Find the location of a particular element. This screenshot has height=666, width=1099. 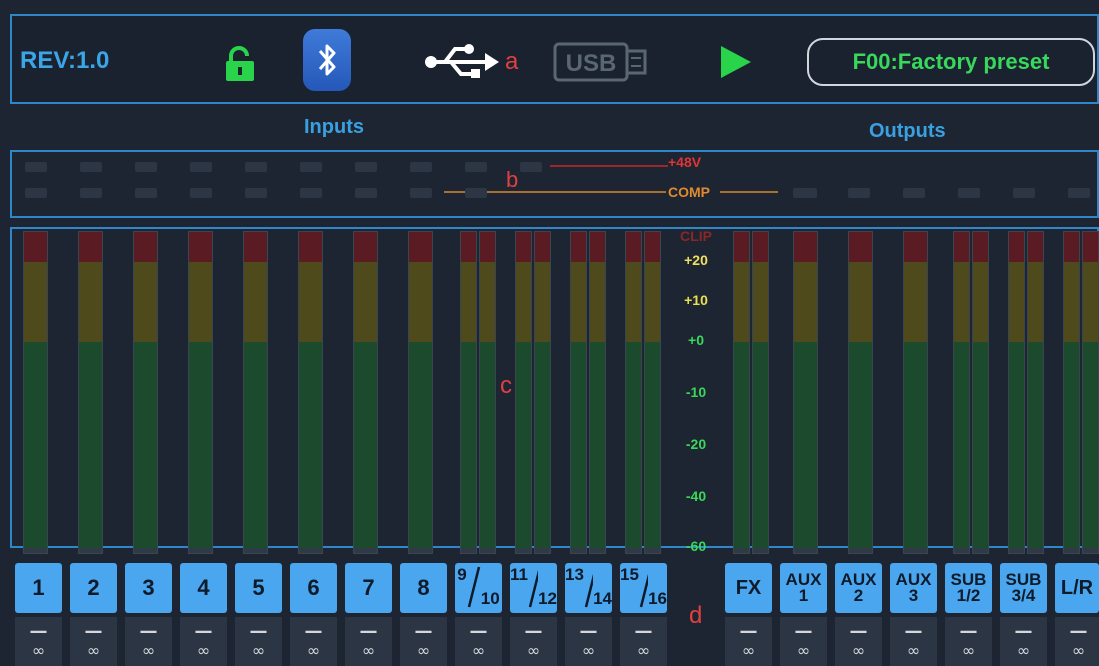

input-channel-button: 5 is located at coordinates (258, 588).